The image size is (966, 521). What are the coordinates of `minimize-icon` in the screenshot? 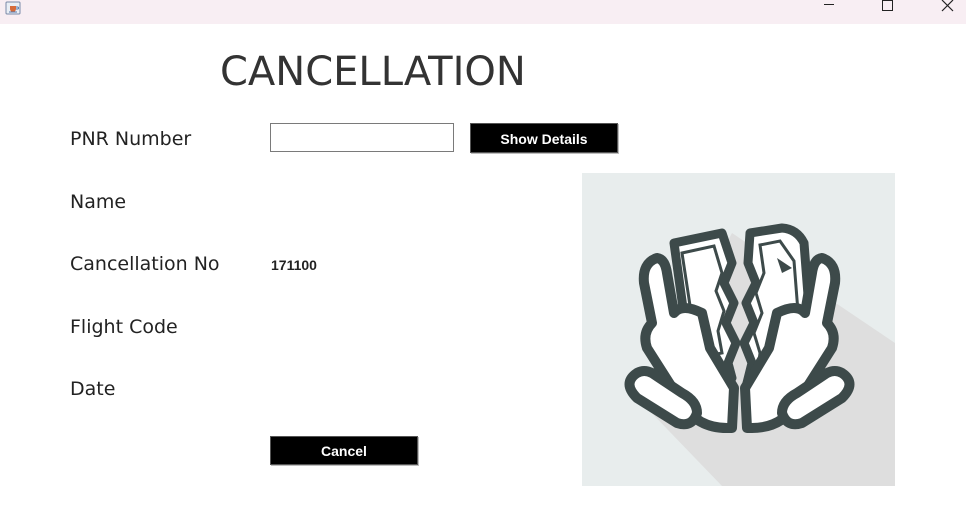 It's located at (829, 4).